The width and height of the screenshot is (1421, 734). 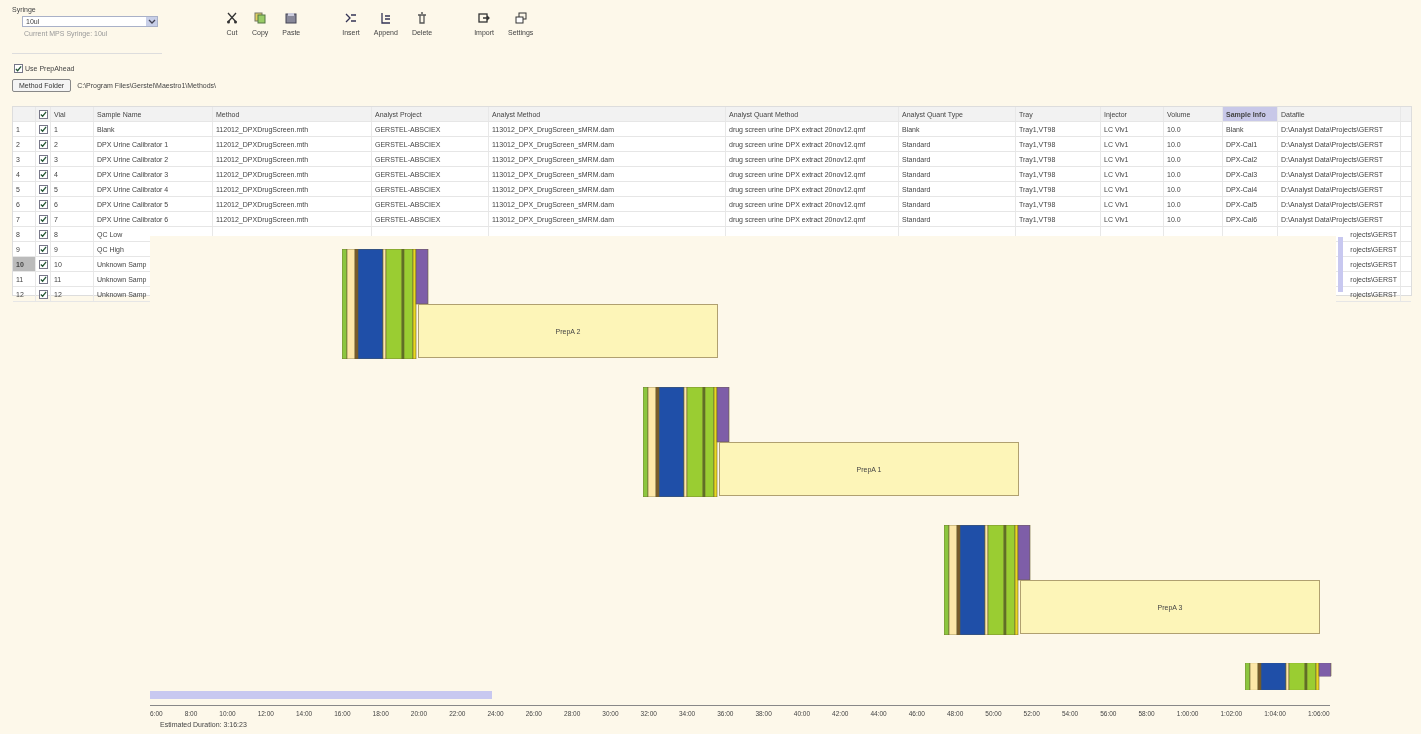 What do you see at coordinates (291, 18) in the screenshot?
I see `paste-icon` at bounding box center [291, 18].